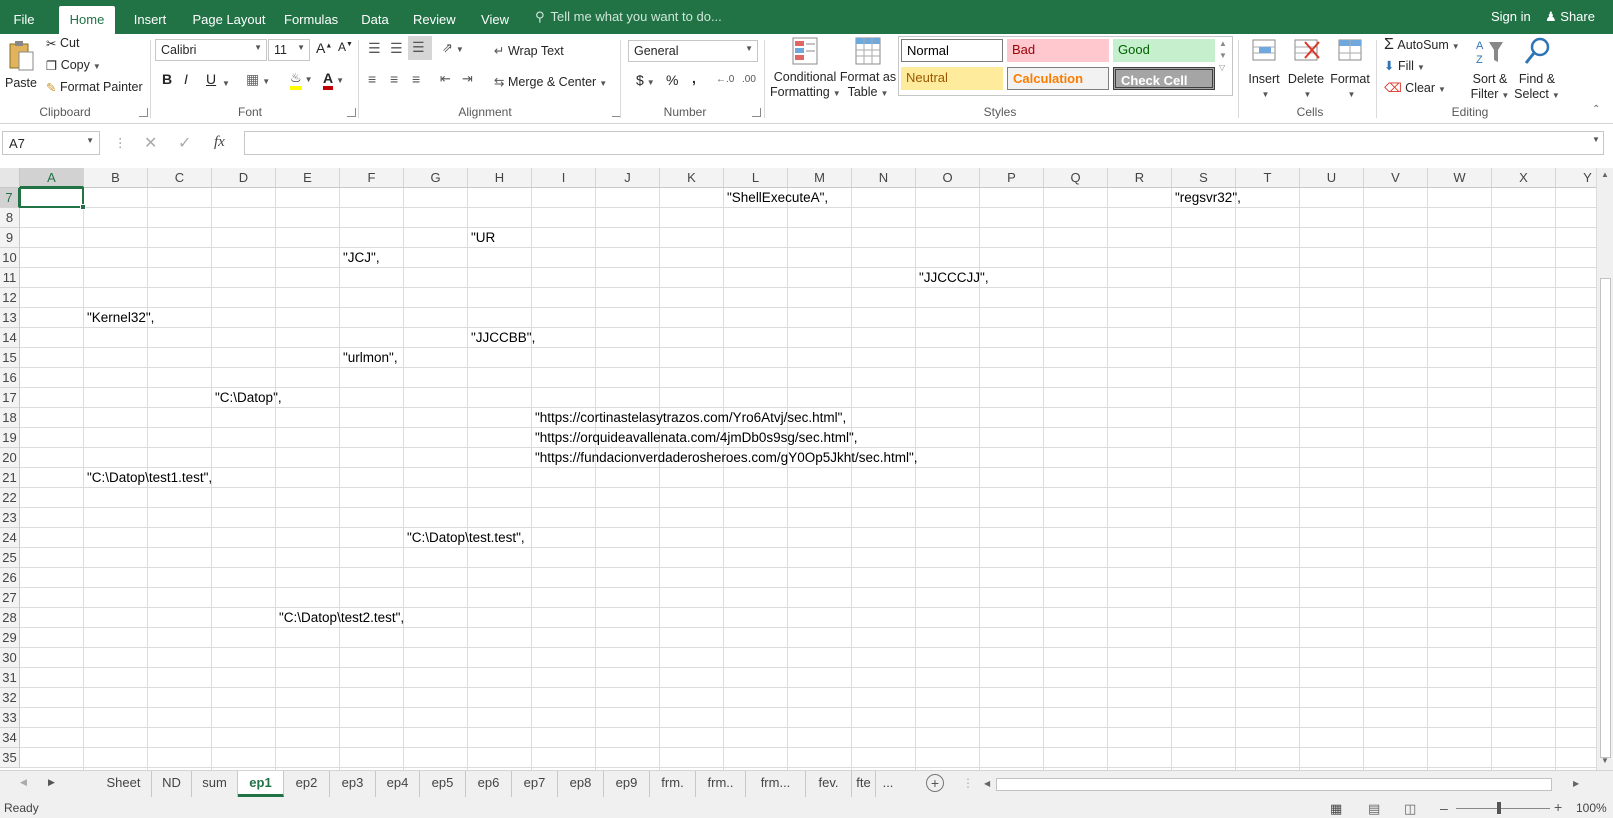 The width and height of the screenshot is (1613, 818). I want to click on clipboard-launcher-icon, so click(143, 112).